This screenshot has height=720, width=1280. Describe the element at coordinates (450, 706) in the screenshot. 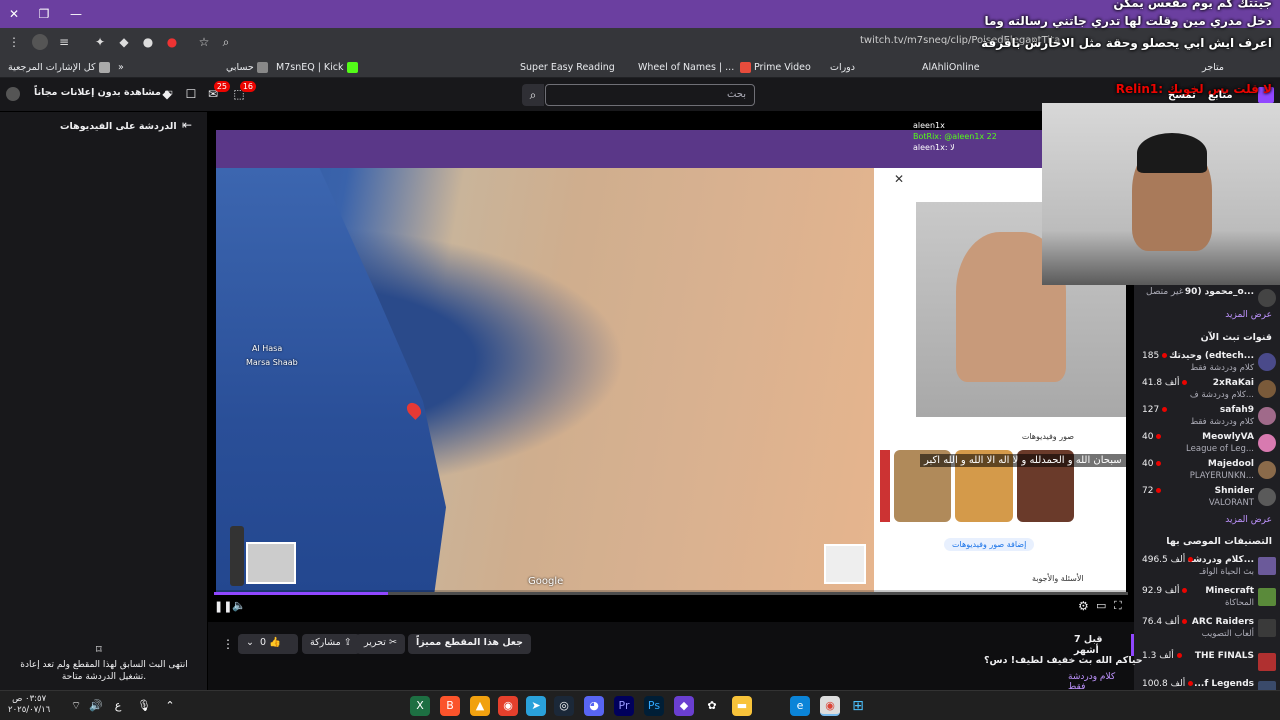

I see `brave-icon: B` at that location.